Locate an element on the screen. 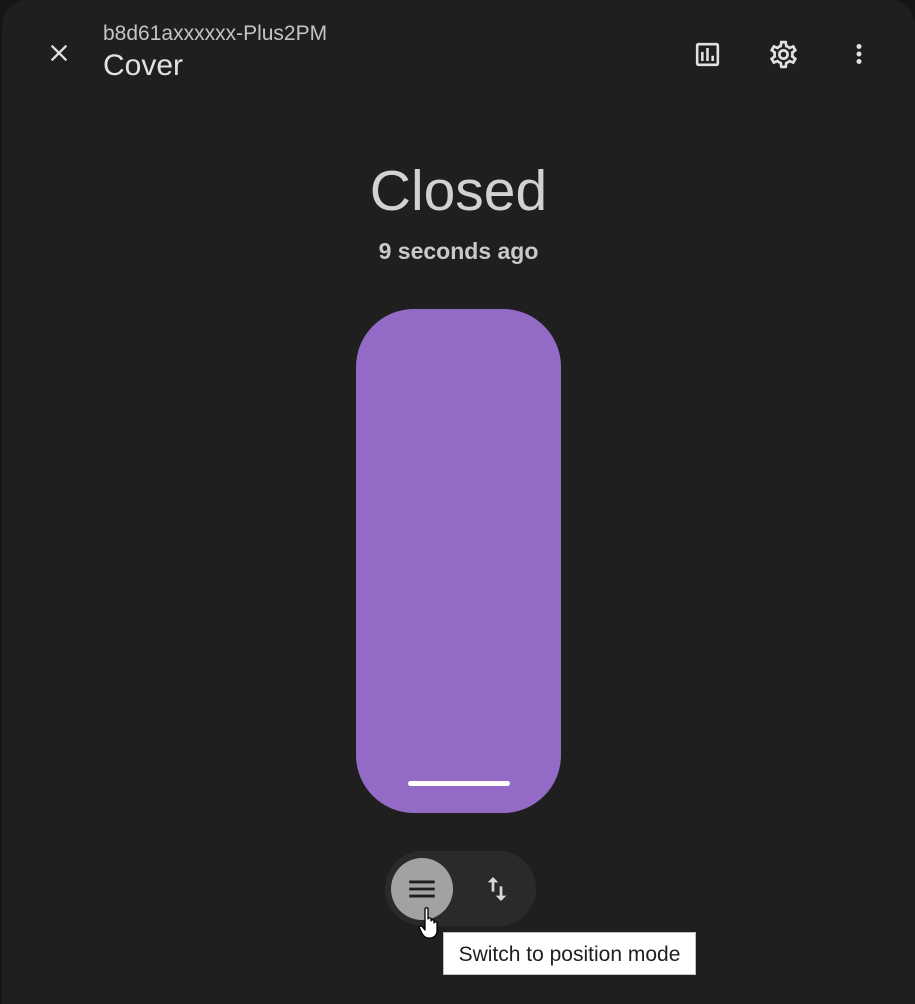 The height and width of the screenshot is (1004, 915). settings-button is located at coordinates (783, 54).